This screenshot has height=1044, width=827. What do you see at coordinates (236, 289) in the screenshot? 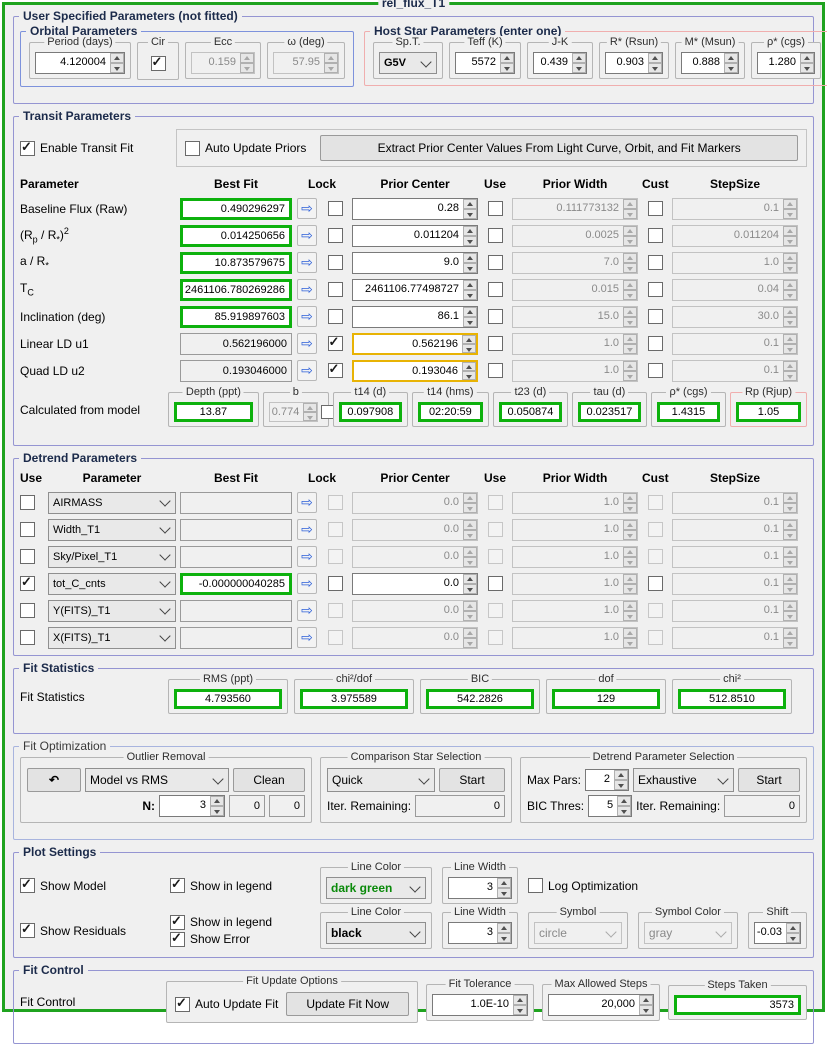
I see `best-fit-field: 2461106.780269286` at bounding box center [236, 289].